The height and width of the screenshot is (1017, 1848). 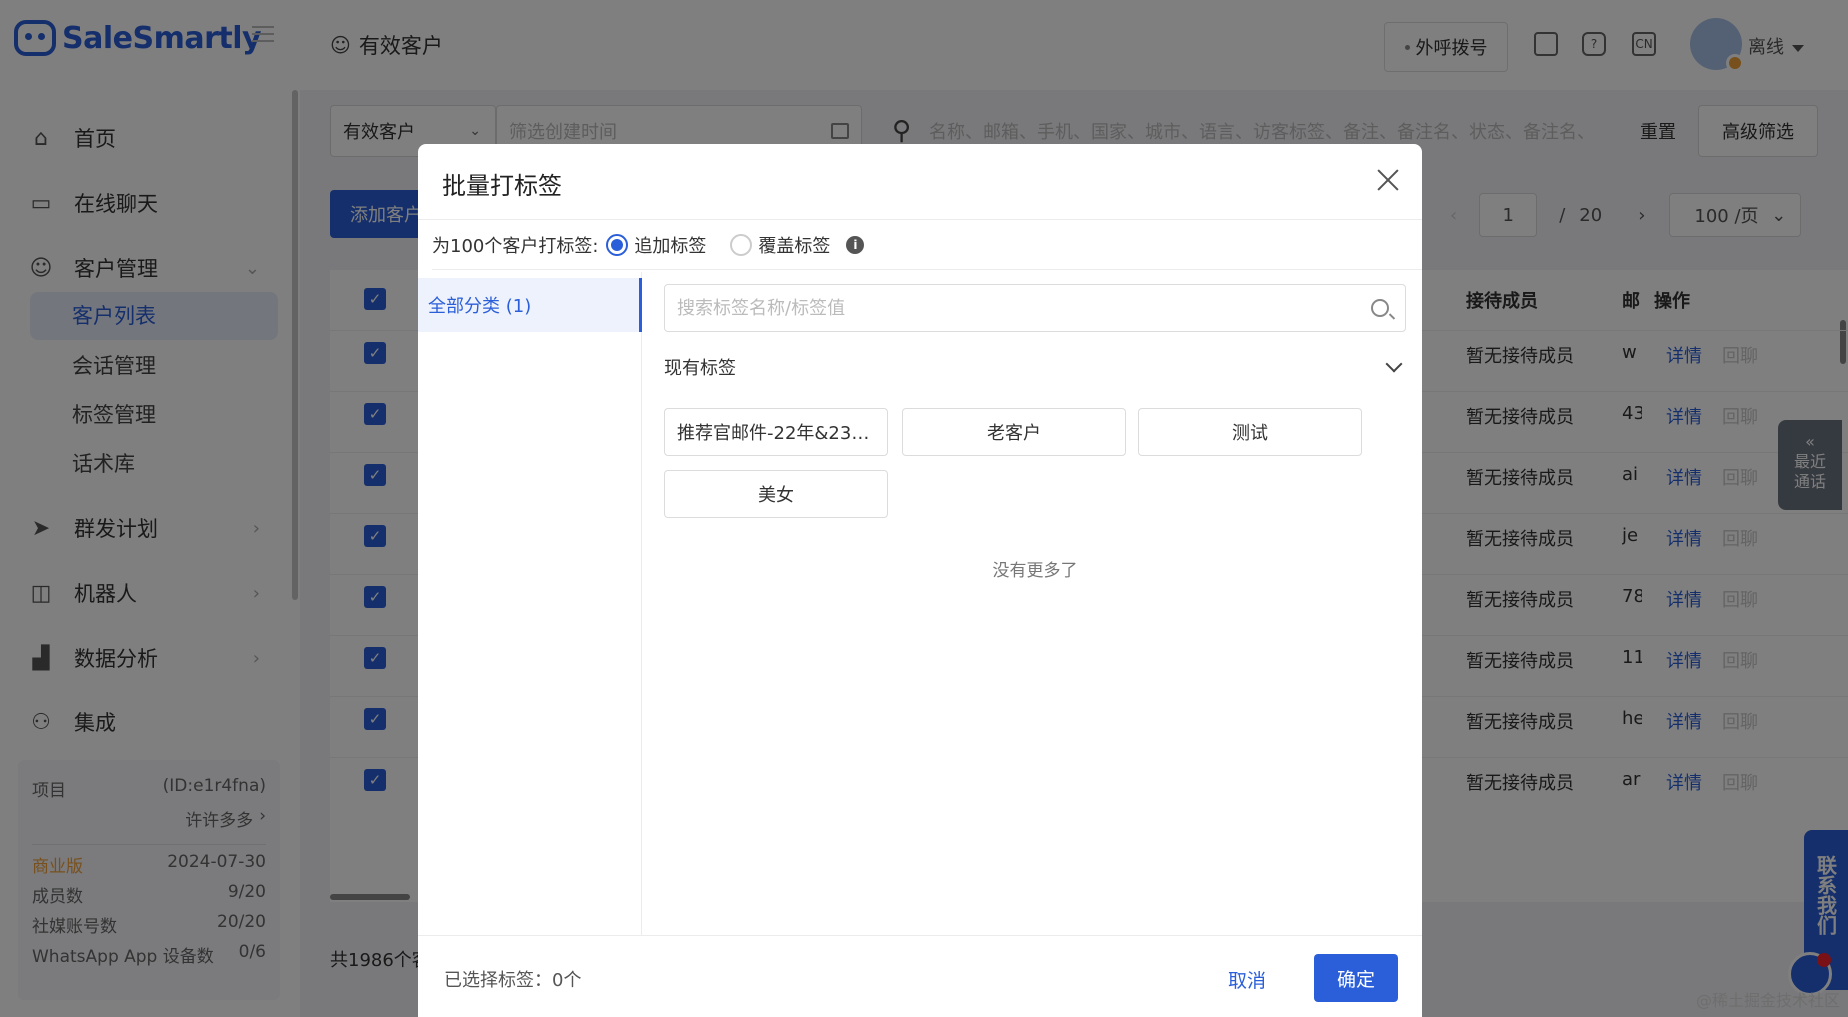 I want to click on tag-search-input, so click(x=1024, y=308).